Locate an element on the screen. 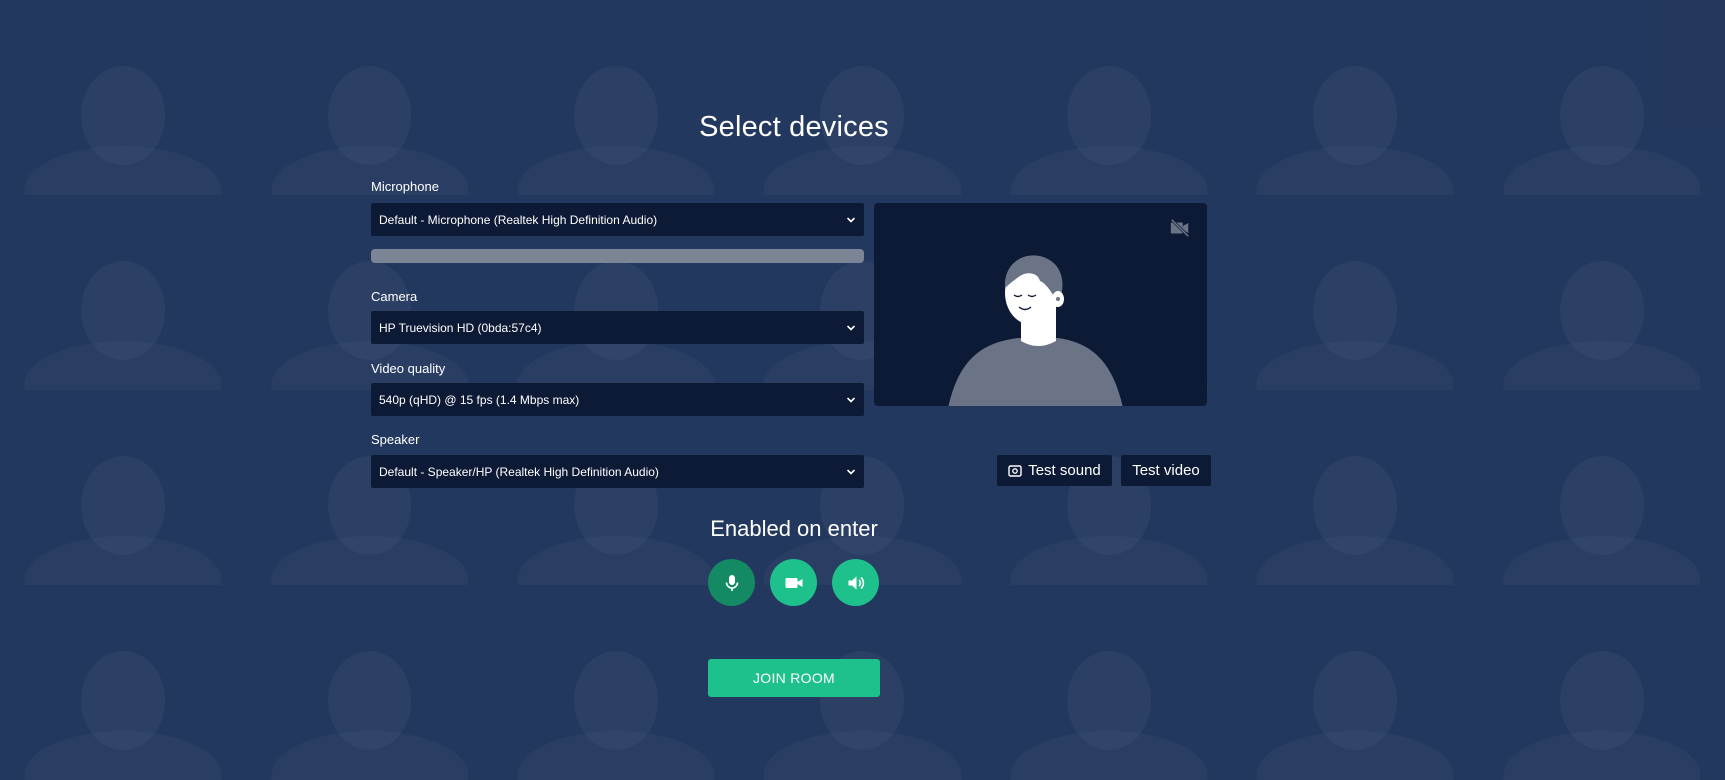 The width and height of the screenshot is (1725, 780). test-sound-label: Test sound is located at coordinates (1064, 470).